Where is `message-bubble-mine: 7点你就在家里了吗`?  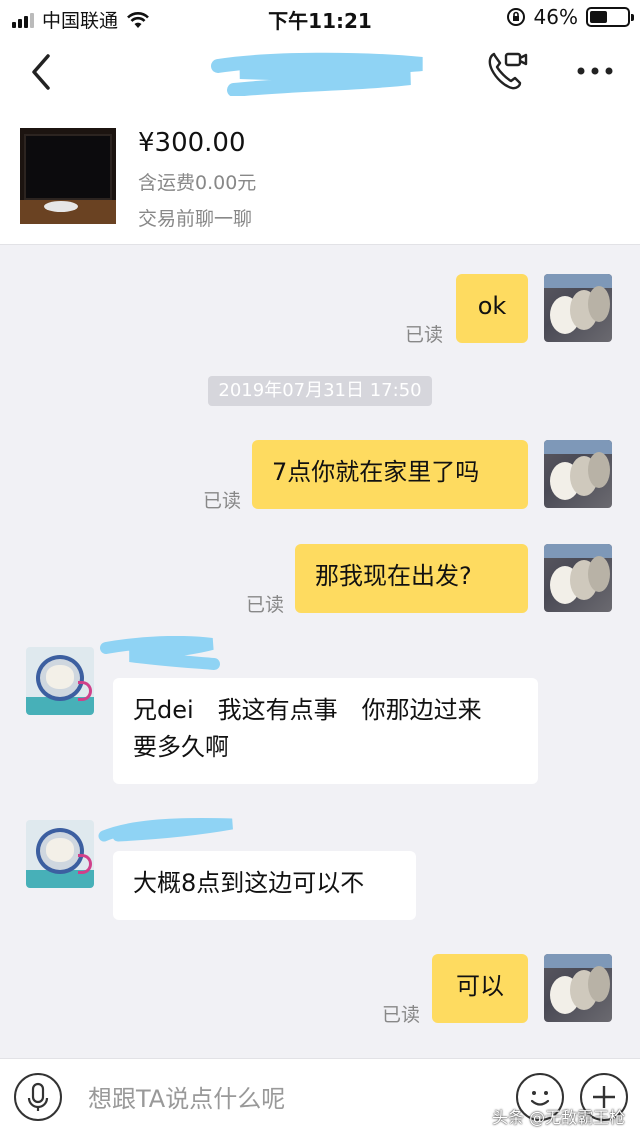
message-bubble-mine: 7点你就在家里了吗 is located at coordinates (390, 474).